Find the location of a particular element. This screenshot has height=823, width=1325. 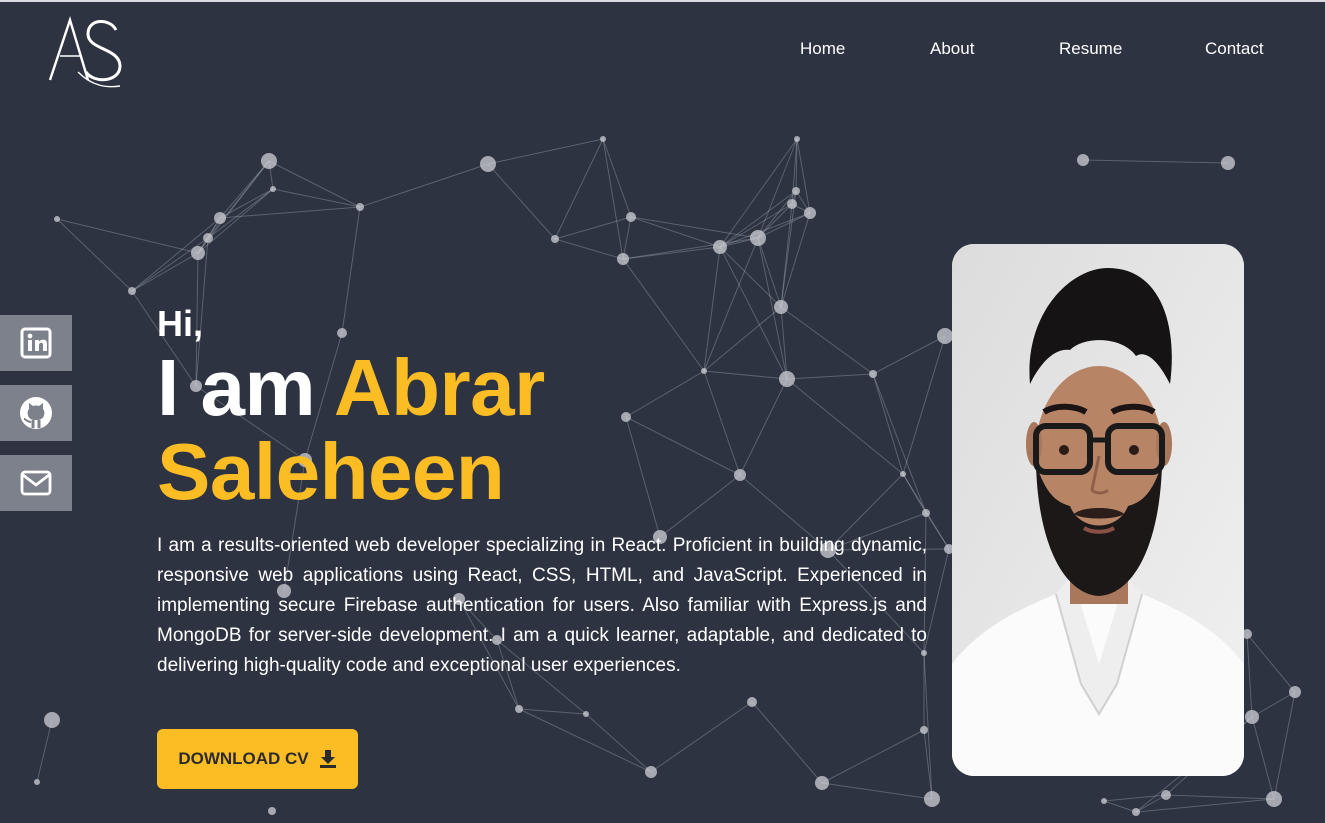

profile-photo is located at coordinates (1098, 510).